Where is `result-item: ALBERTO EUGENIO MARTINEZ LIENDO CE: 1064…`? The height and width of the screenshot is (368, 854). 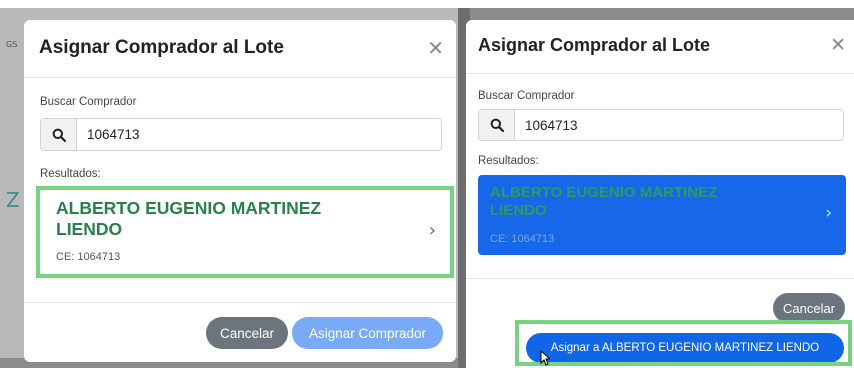
result-item: ALBERTO EUGENIO MARTINEZ LIENDO CE: 1064… is located at coordinates (246, 233).